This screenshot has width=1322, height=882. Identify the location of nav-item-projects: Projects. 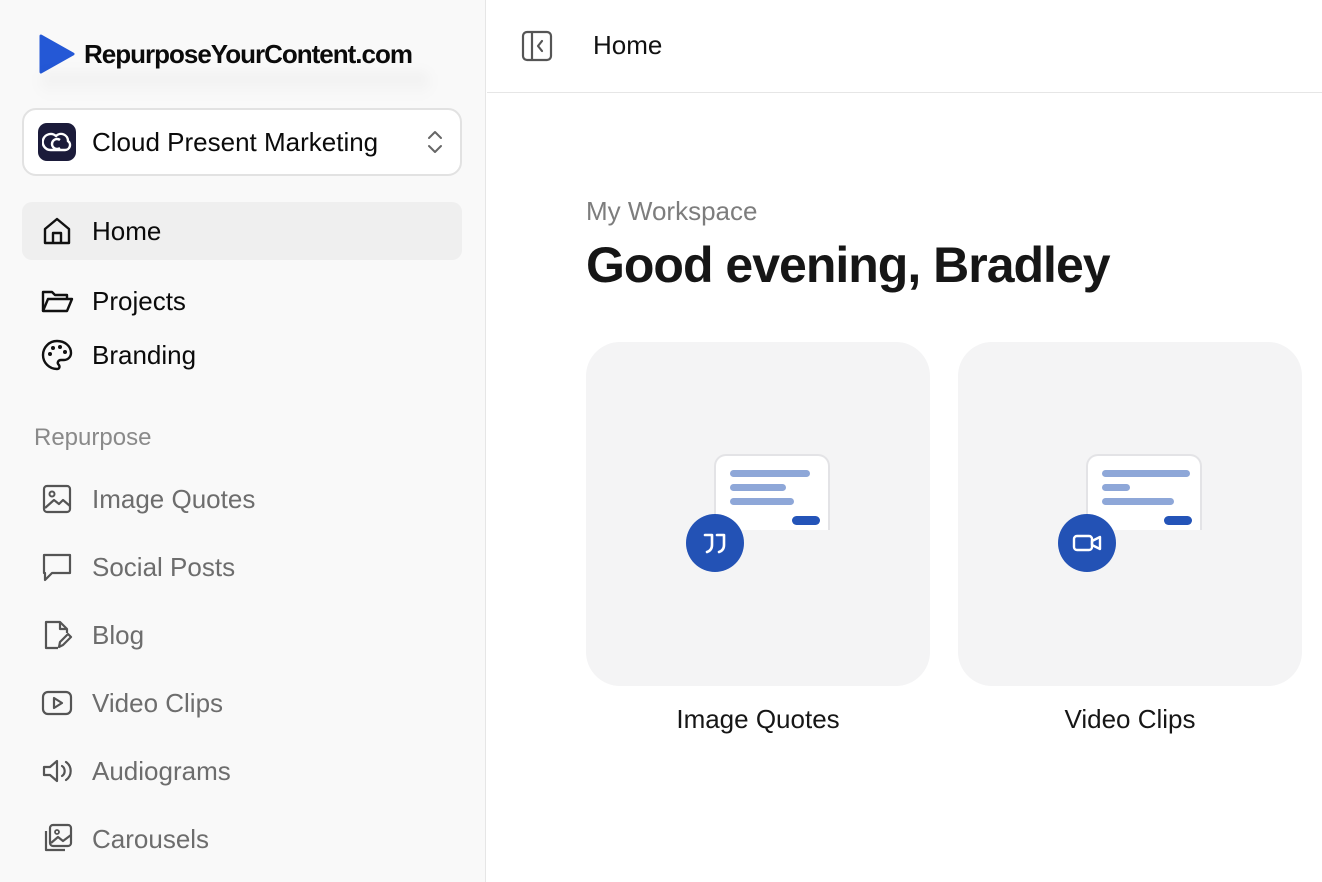
(242, 301).